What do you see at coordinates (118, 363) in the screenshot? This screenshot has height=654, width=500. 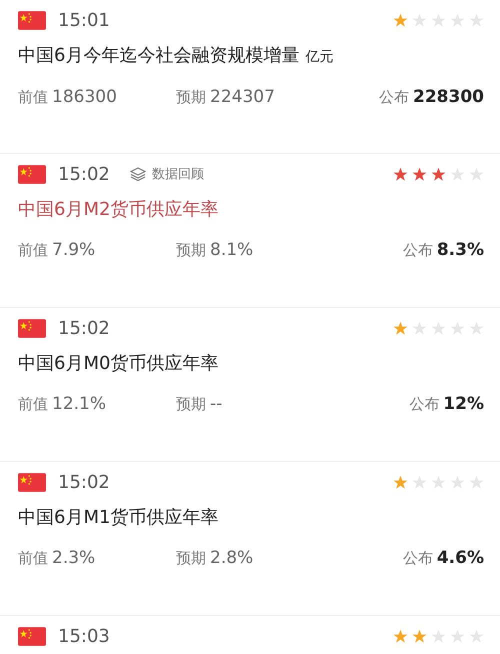 I see `event-title: 中国6月M0货币供应年率` at bounding box center [118, 363].